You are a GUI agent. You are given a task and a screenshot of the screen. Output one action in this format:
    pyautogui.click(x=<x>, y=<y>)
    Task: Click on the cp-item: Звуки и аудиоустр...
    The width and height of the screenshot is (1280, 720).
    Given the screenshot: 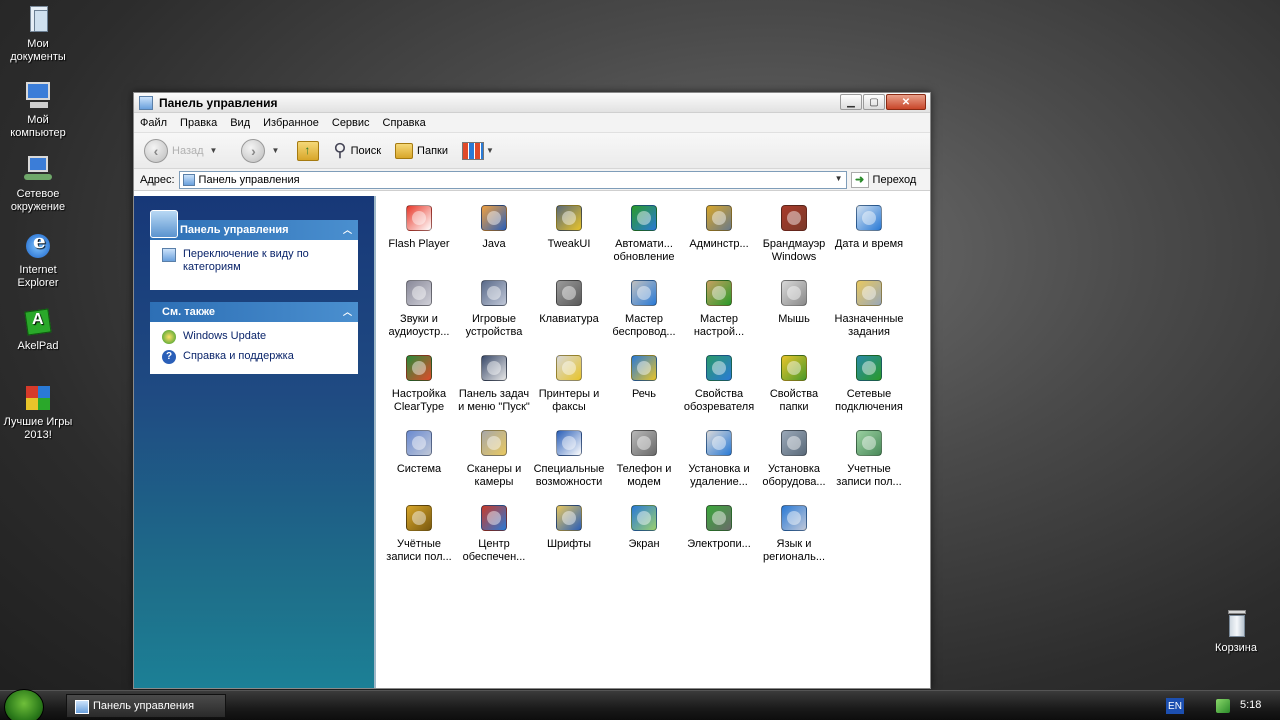 What is the action you would take?
    pyautogui.click(x=419, y=308)
    